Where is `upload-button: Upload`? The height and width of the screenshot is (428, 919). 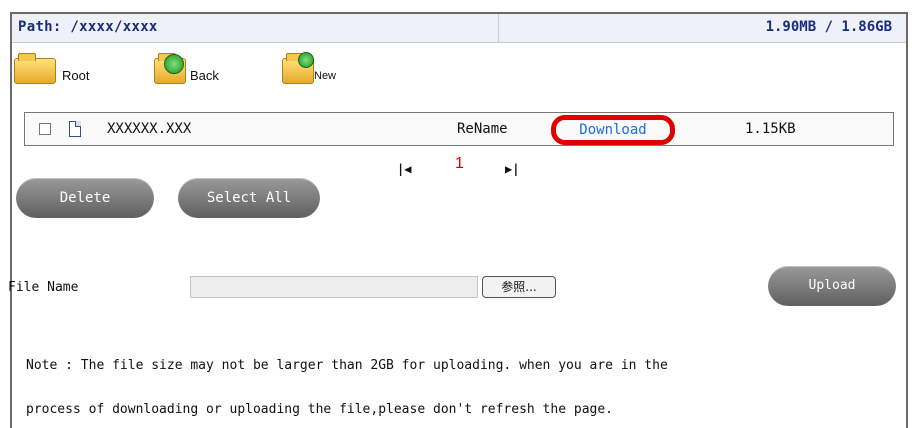 upload-button: Upload is located at coordinates (832, 286).